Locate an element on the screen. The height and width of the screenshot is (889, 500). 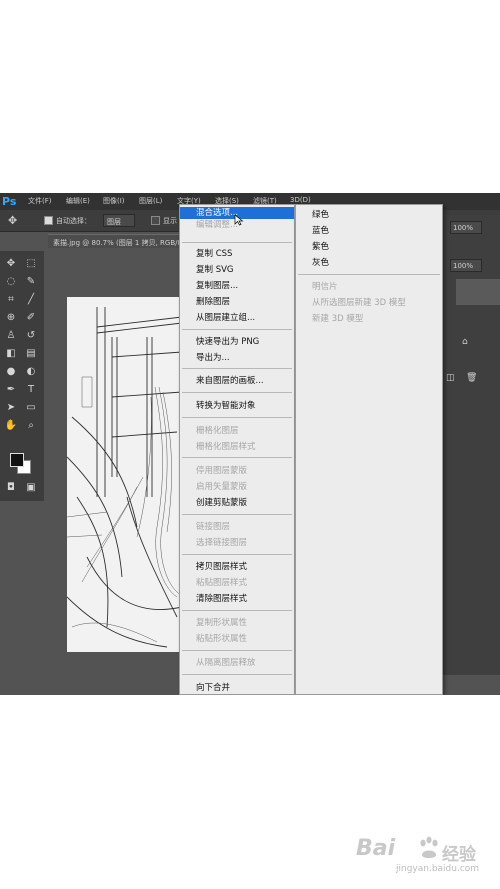
menu-item-convert-smart-object: 转换为智能对象 is located at coordinates (237, 406).